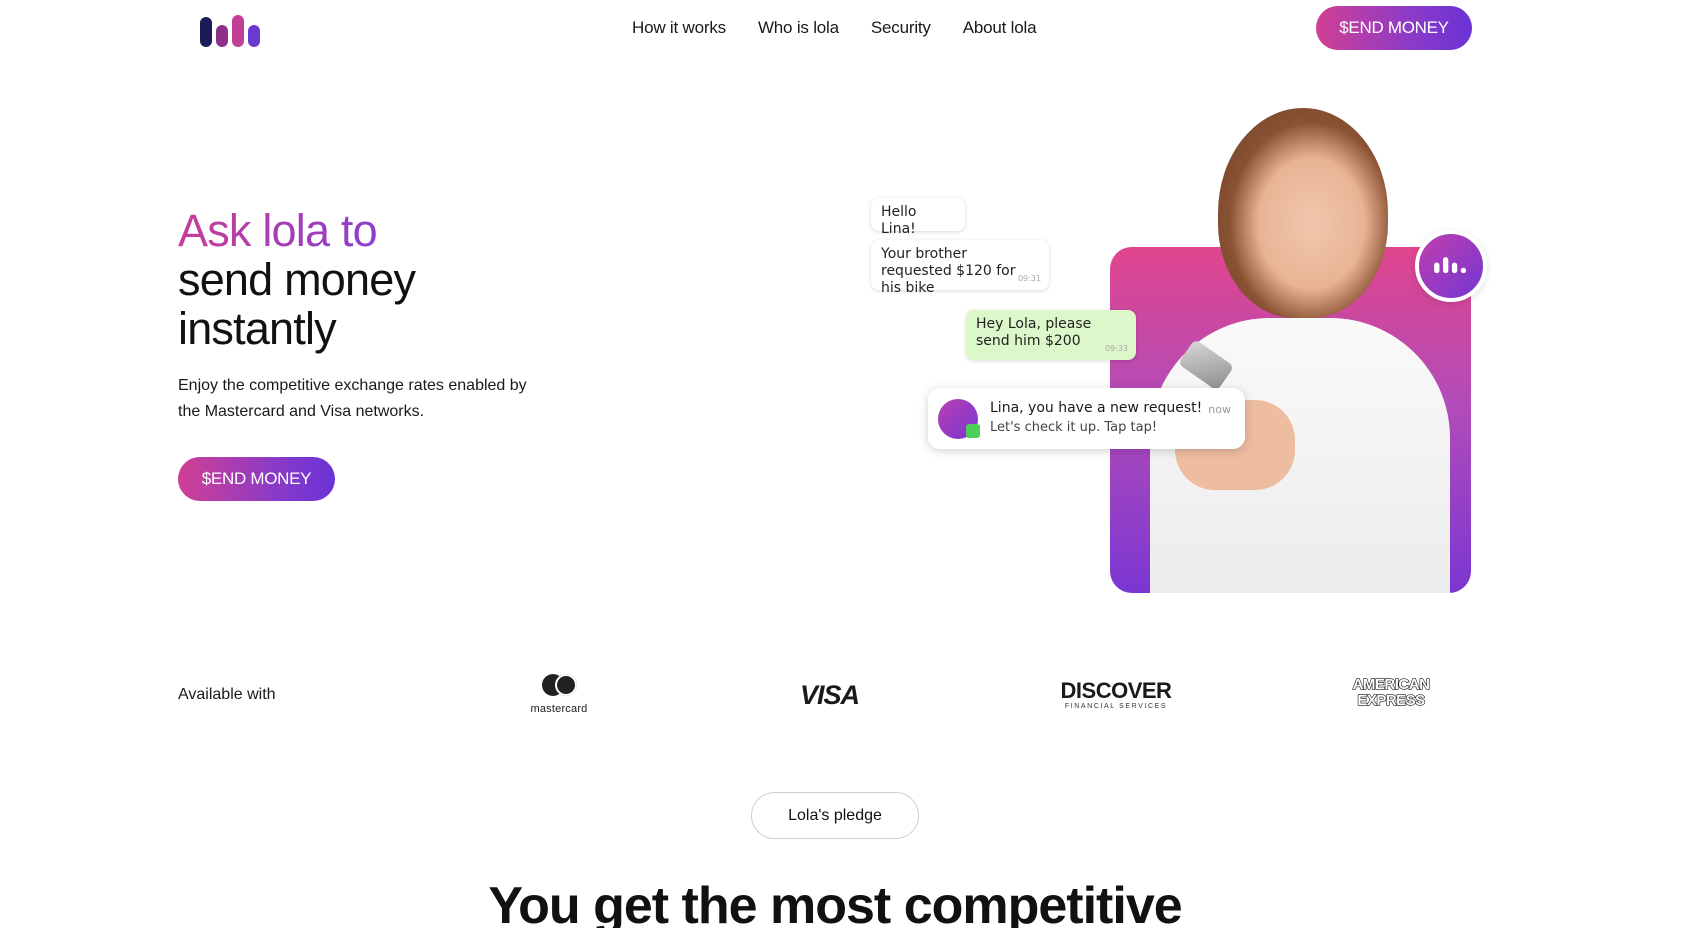  What do you see at coordinates (1029, 278) in the screenshot?
I see `chat-bubble-request-time: 09:31` at bounding box center [1029, 278].